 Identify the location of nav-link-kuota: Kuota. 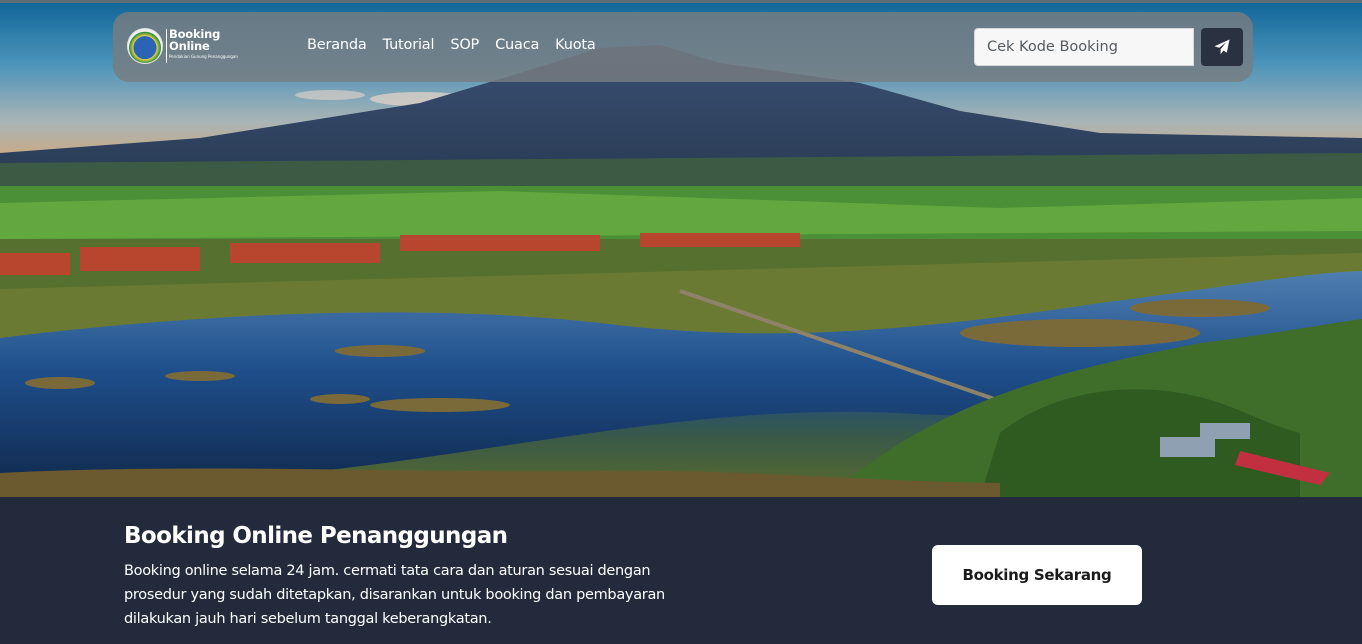
(575, 45).